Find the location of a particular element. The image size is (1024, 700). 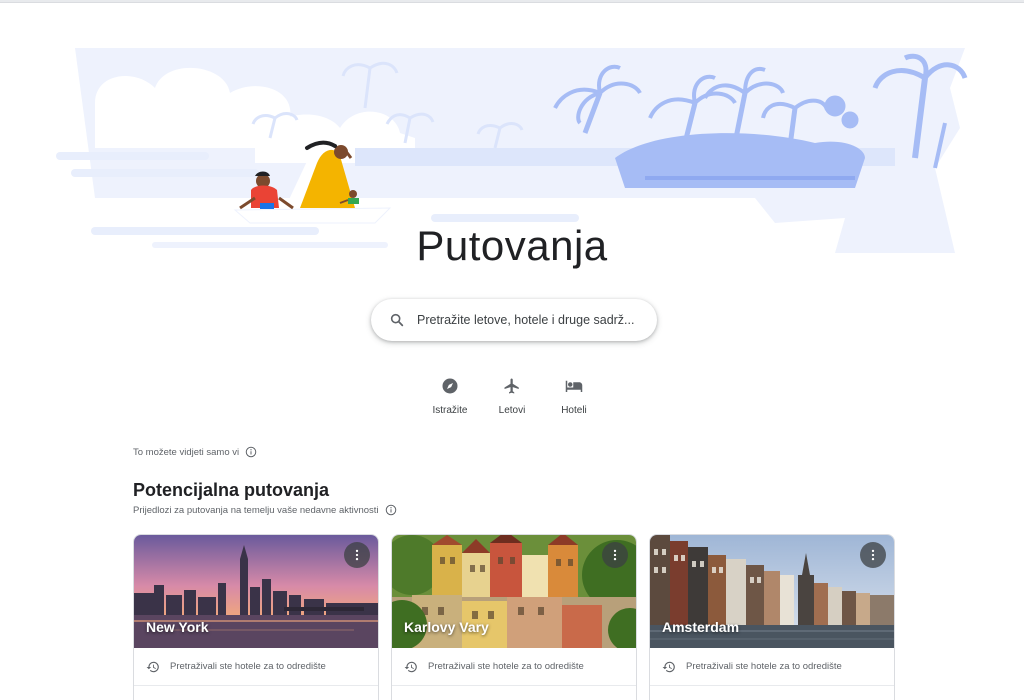

page-title: Putovanja is located at coordinates (512, 245).